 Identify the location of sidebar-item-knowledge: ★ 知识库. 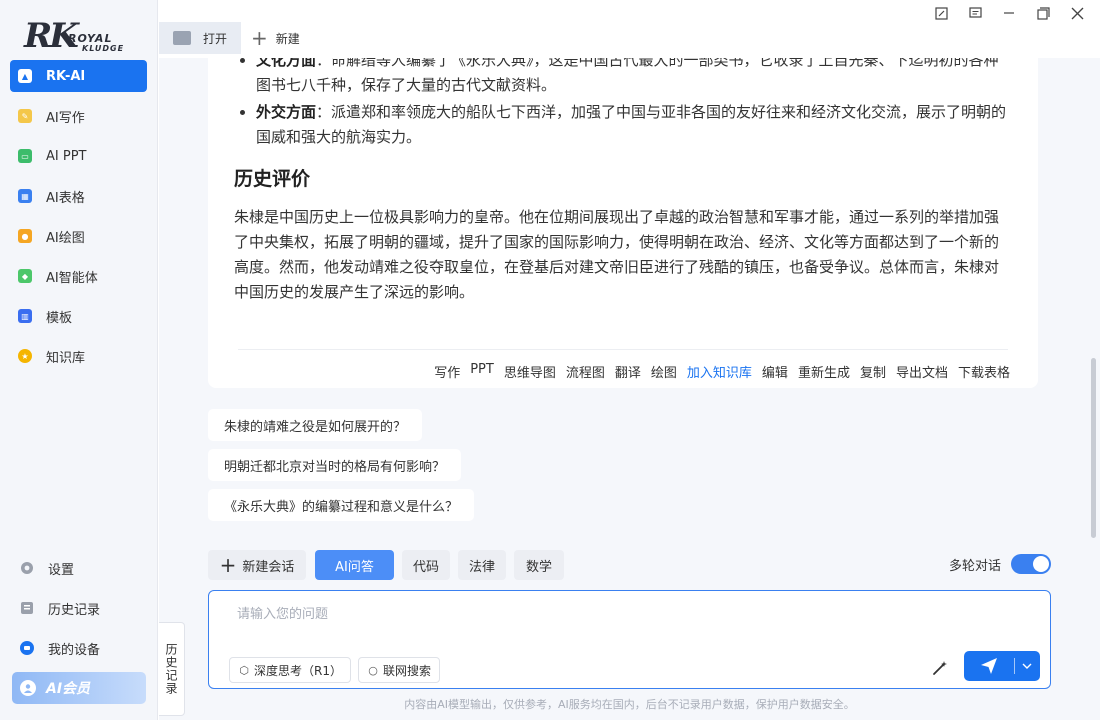
(78, 356).